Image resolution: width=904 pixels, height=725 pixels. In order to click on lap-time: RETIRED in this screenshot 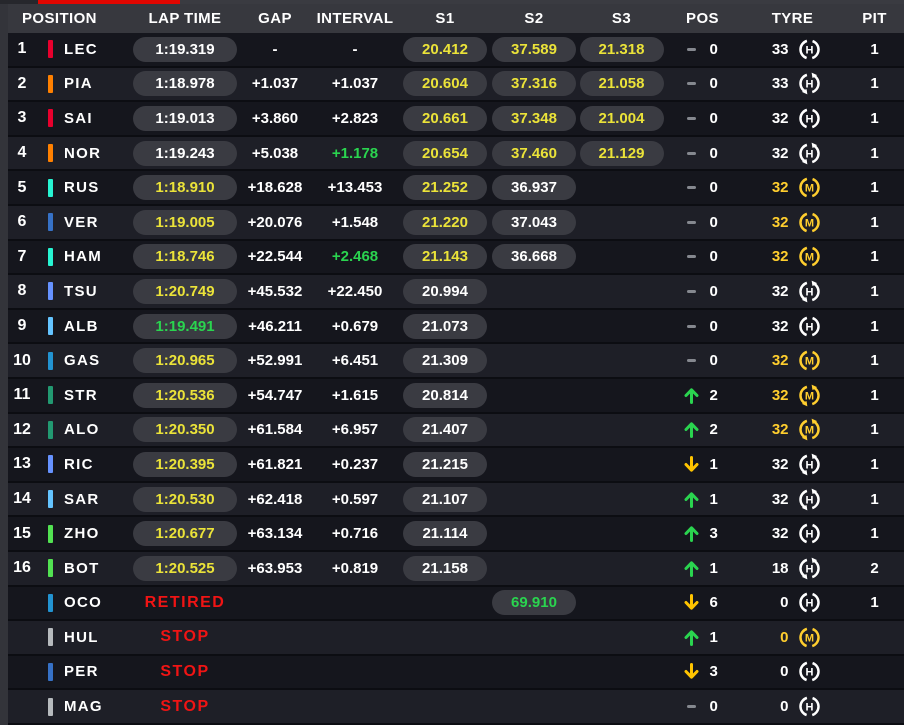, I will do `click(185, 602)`.